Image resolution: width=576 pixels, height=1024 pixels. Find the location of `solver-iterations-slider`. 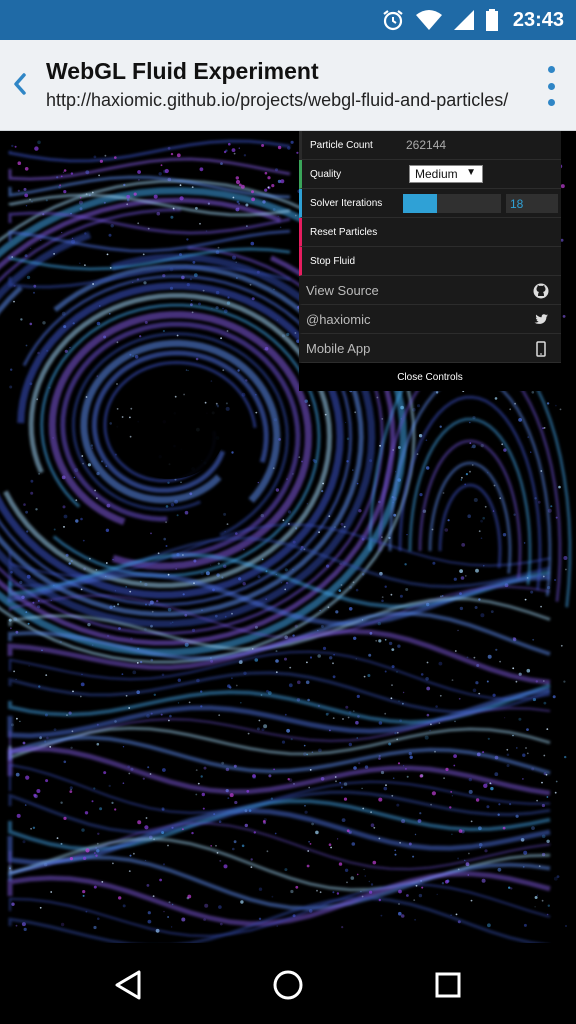

solver-iterations-slider is located at coordinates (452, 203).